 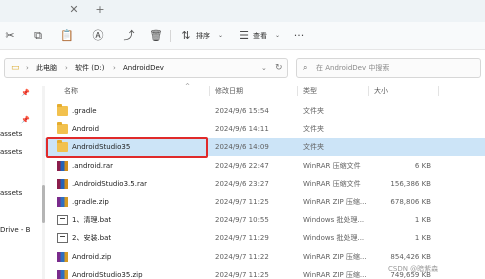 I want to click on rename-icon: Ⓐ, so click(x=98, y=36).